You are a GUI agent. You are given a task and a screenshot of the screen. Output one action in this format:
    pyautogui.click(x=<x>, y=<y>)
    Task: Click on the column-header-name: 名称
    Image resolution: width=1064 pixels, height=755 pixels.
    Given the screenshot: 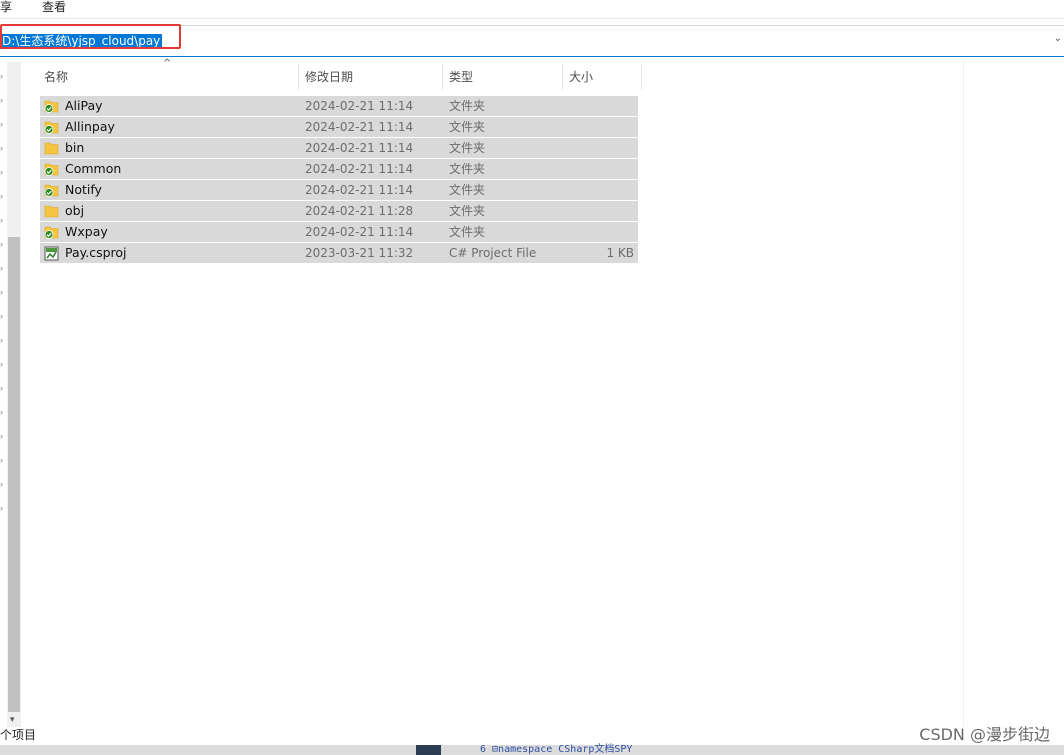 What is the action you would take?
    pyautogui.click(x=56, y=77)
    